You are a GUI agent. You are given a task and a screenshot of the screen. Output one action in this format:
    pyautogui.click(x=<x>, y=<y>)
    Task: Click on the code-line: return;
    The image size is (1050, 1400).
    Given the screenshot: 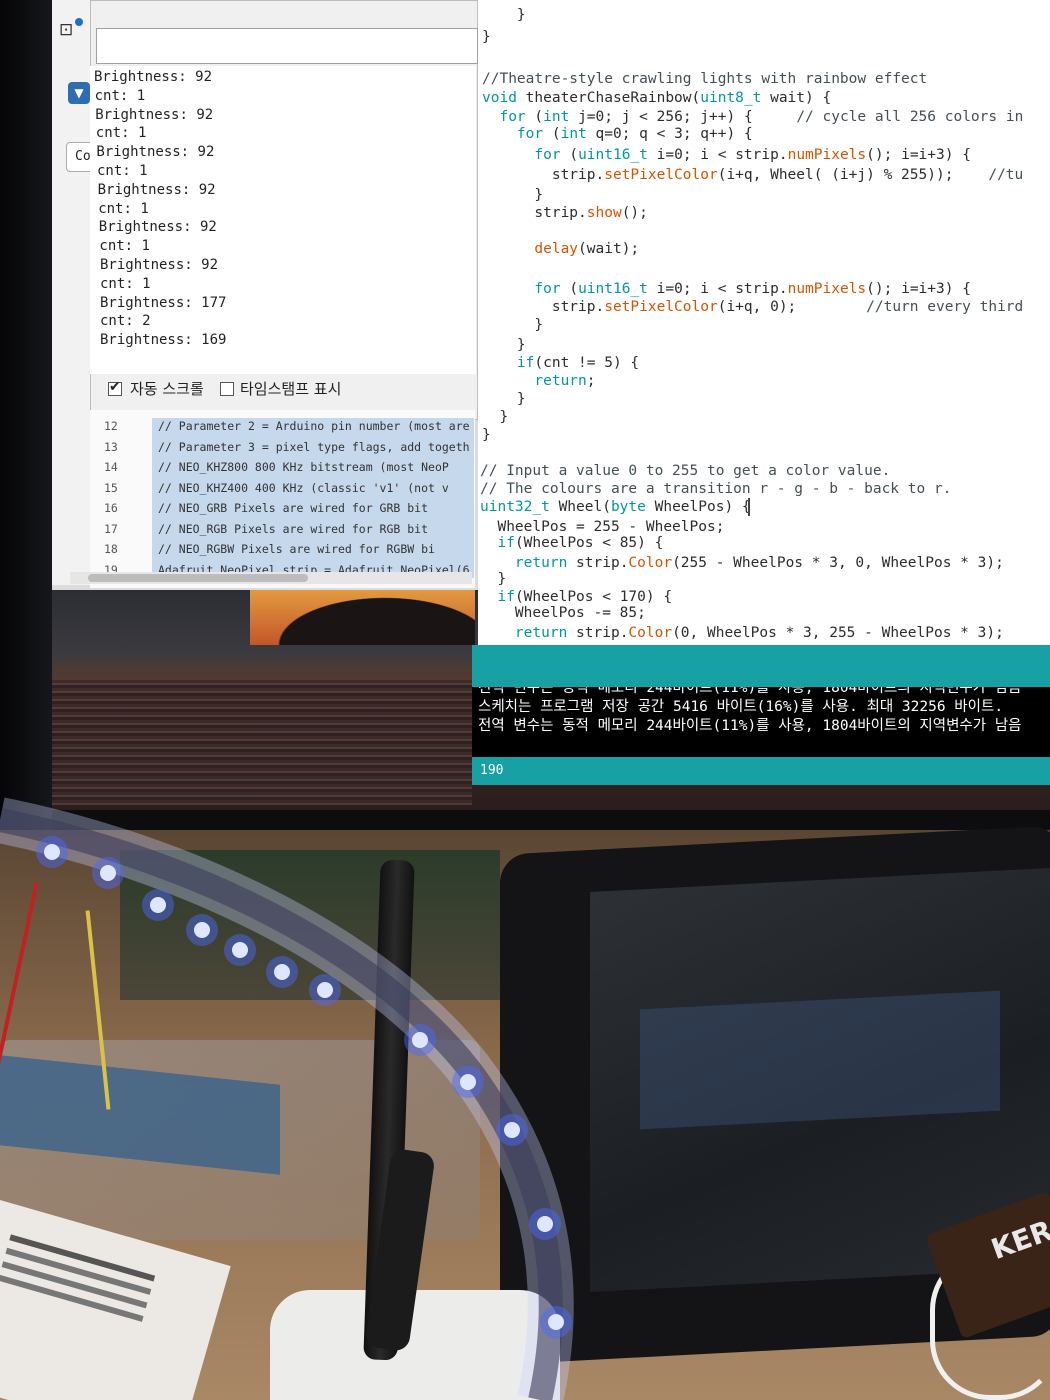 What is the action you would take?
    pyautogui.click(x=565, y=381)
    